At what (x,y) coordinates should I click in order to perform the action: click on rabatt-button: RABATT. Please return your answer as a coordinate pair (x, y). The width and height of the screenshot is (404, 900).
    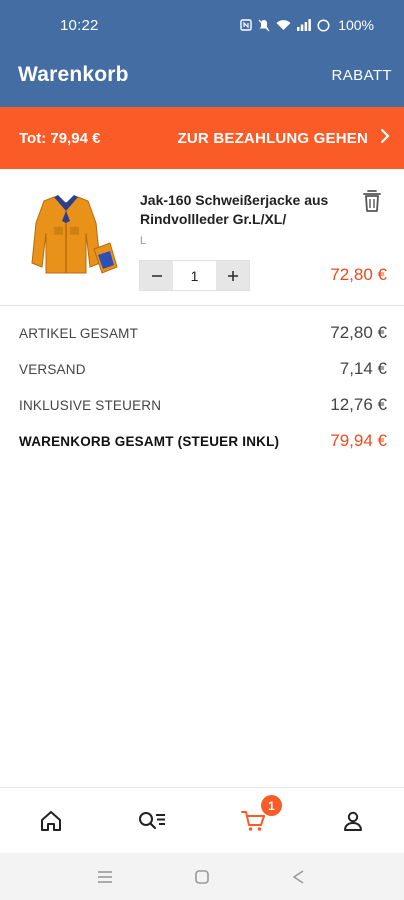
    Looking at the image, I should click on (362, 75).